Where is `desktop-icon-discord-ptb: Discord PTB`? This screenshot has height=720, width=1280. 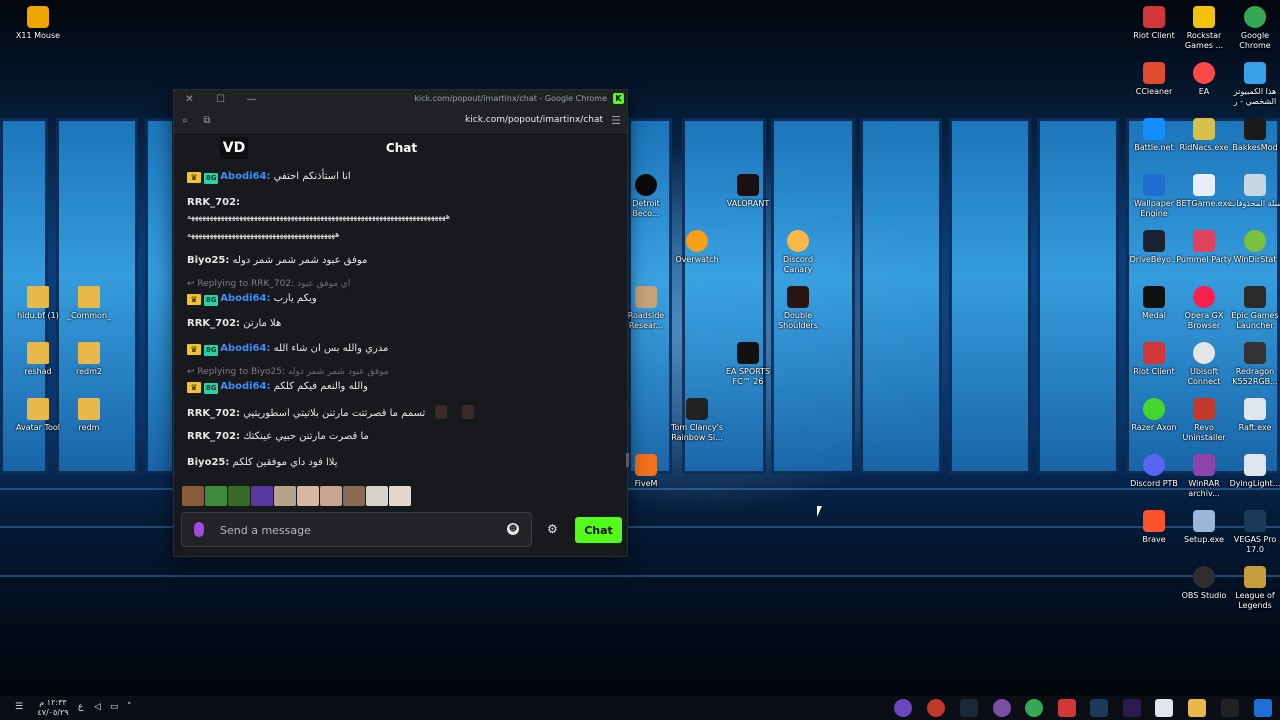
desktop-icon-discord-ptb: Discord PTB is located at coordinates (1154, 471).